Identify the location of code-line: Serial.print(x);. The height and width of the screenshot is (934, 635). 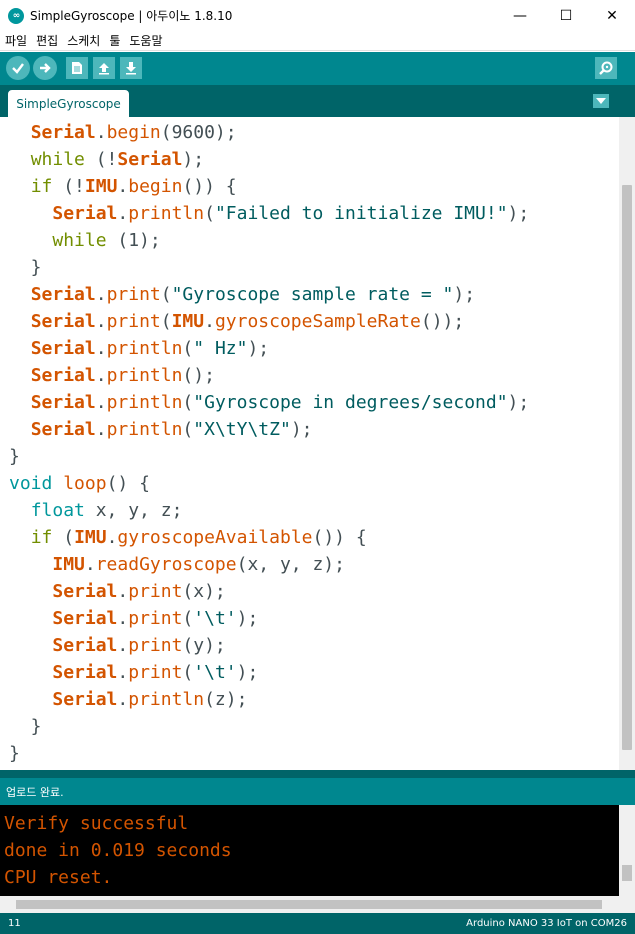
(139, 591).